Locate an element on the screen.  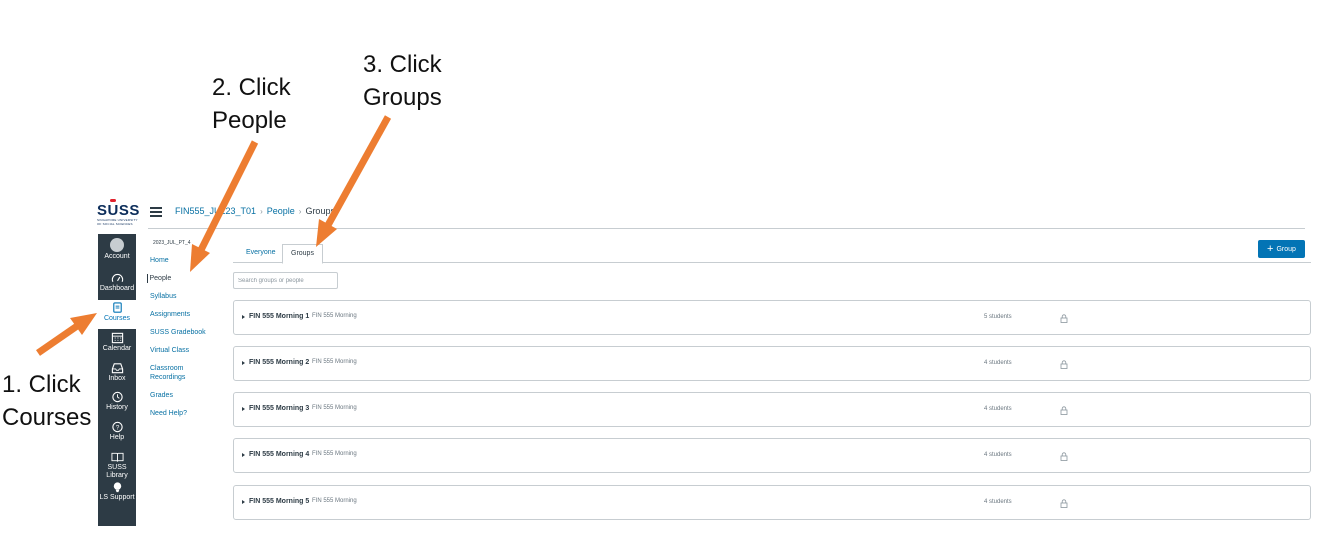
nav-help: ? Help is located at coordinates (117, 431).